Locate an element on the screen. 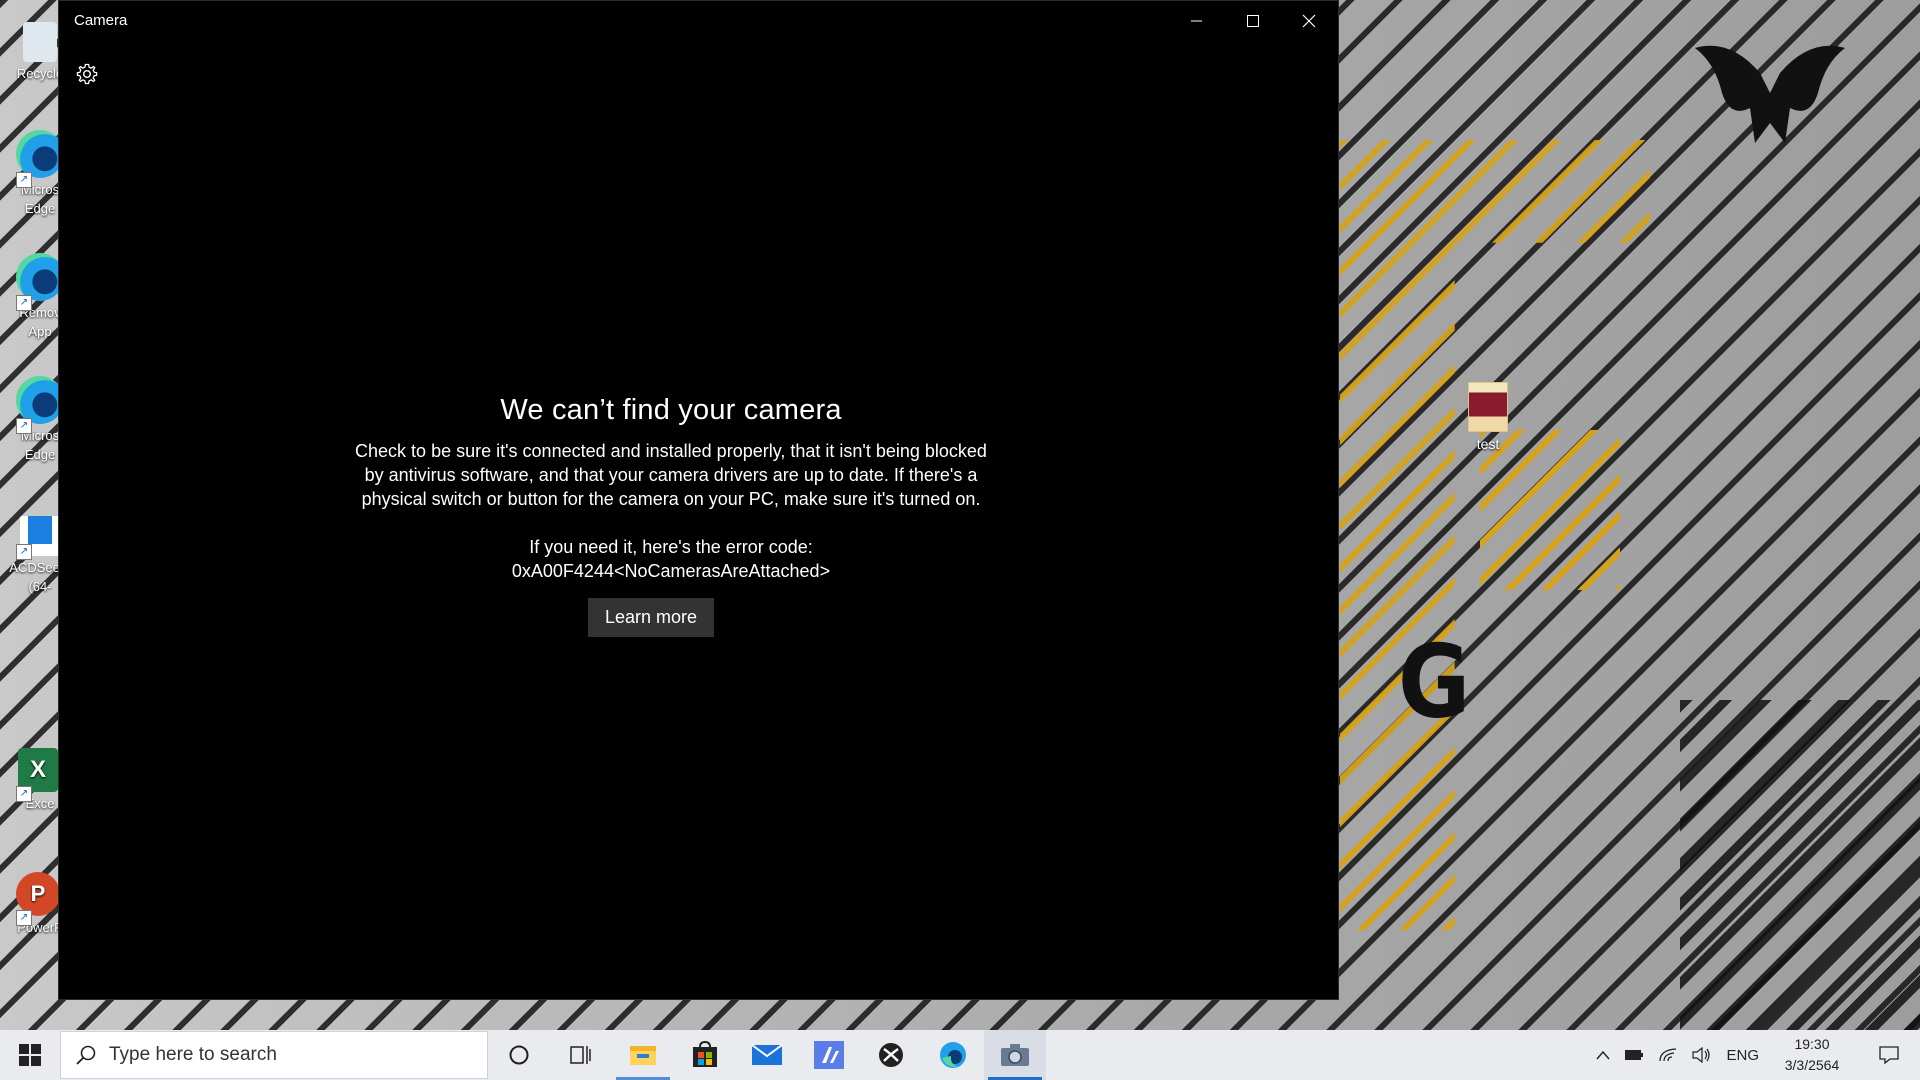 The image size is (1920, 1080). cortana-button is located at coordinates (519, 1055).